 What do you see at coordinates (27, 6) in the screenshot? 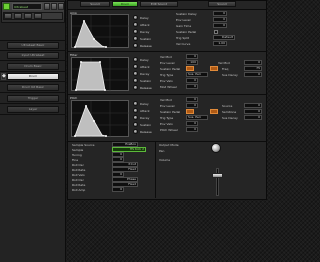
I see `app-title: Ultrabeat` at bounding box center [27, 6].